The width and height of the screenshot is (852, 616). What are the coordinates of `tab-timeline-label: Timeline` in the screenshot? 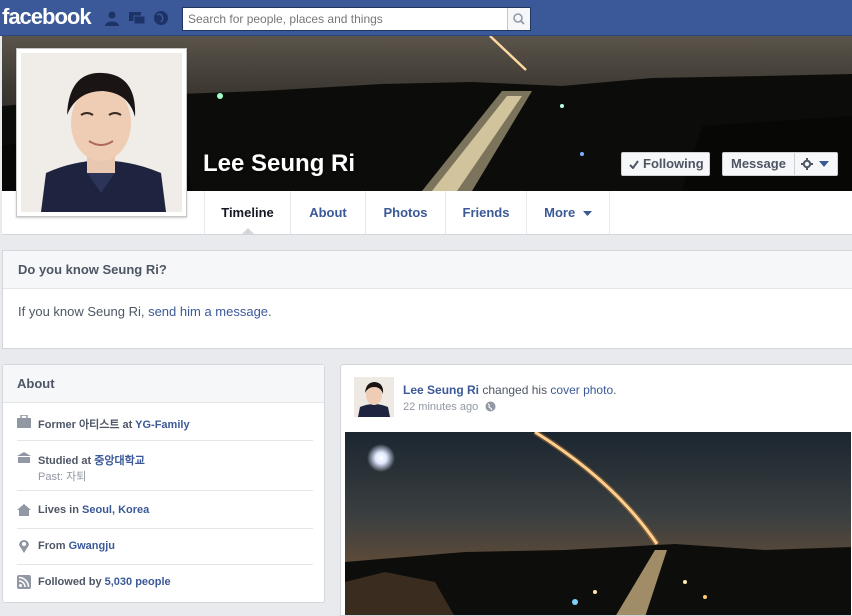 It's located at (247, 212).